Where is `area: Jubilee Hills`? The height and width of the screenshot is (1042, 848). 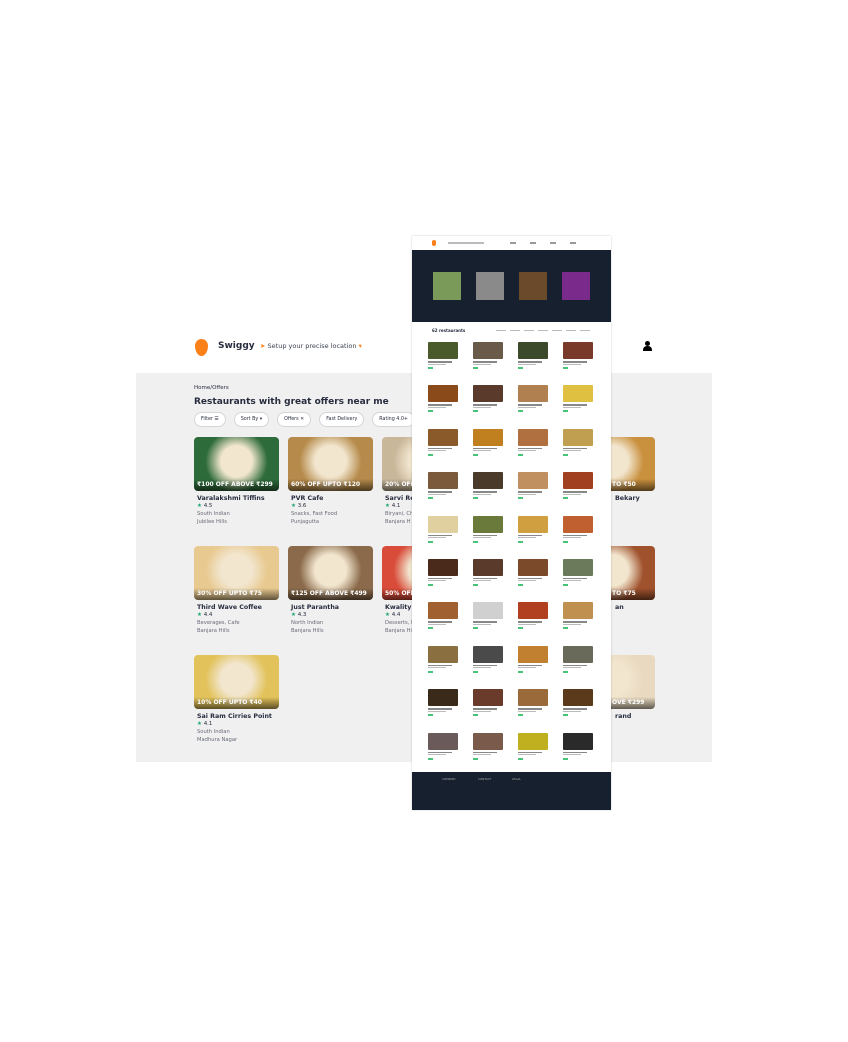 area: Jubilee Hills is located at coordinates (212, 522).